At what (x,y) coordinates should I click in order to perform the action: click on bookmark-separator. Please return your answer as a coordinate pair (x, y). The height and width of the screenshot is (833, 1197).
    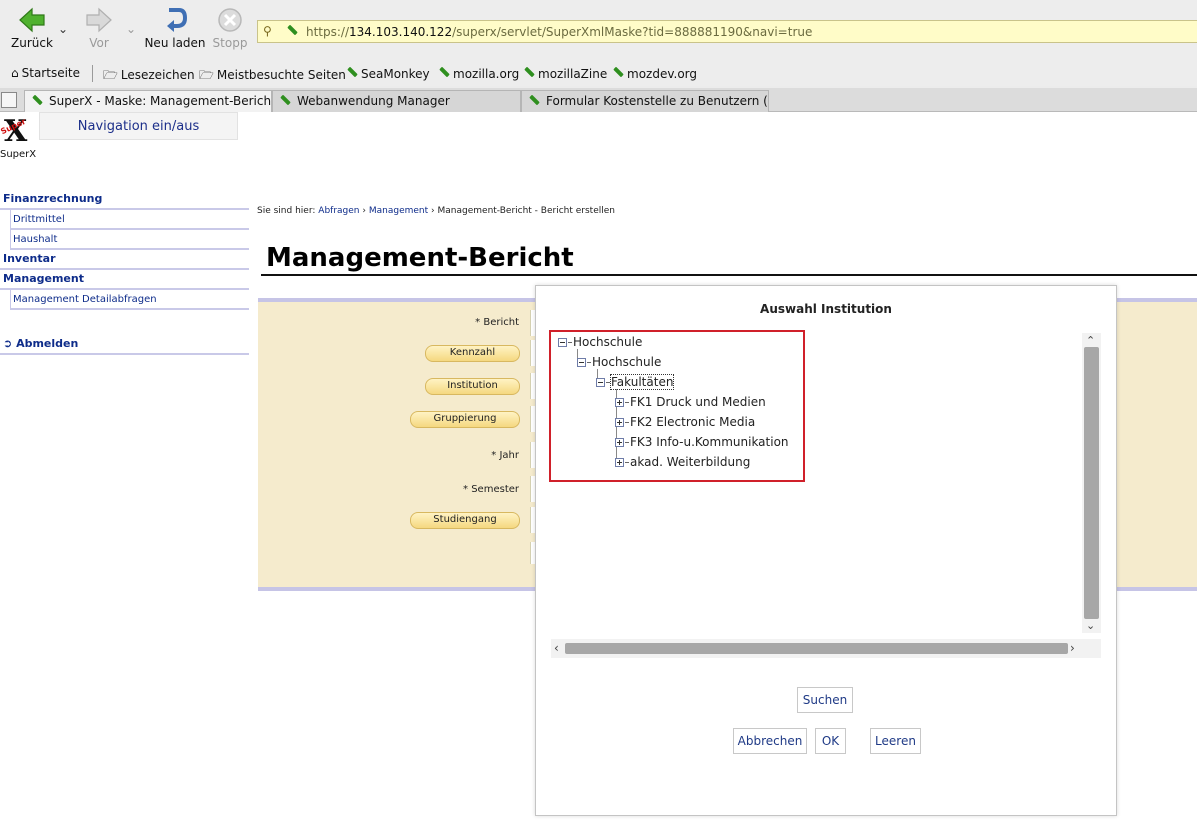
    Looking at the image, I should click on (92, 73).